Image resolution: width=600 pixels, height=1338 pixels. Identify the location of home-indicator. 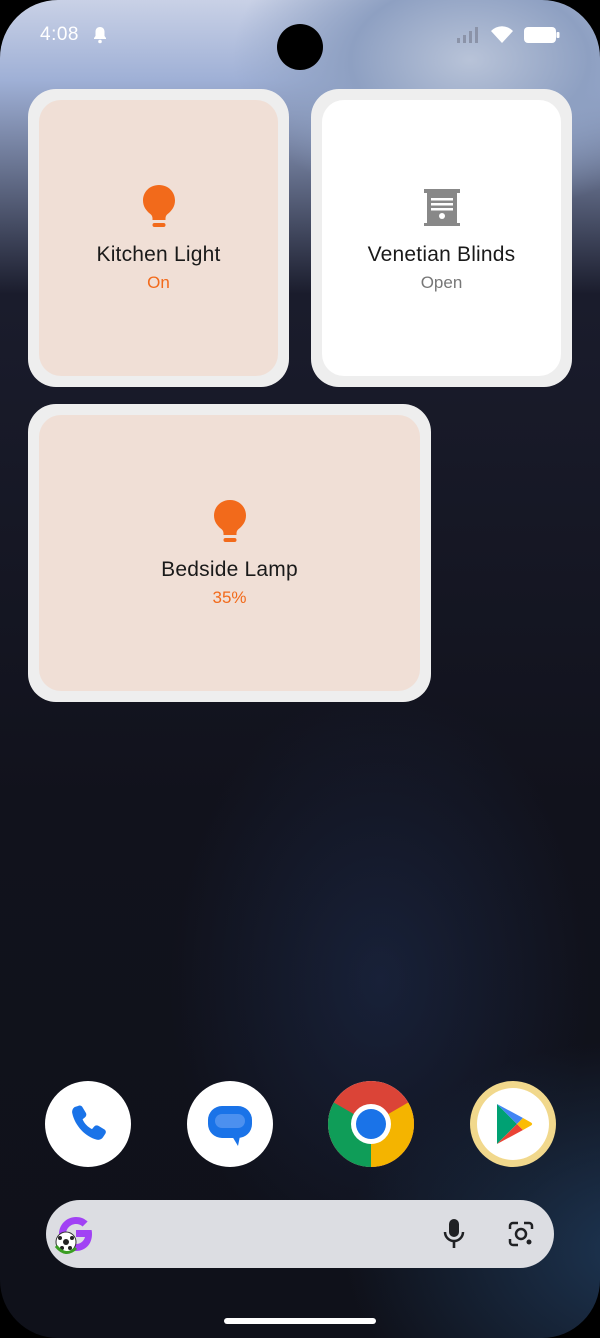
(300, 1321).